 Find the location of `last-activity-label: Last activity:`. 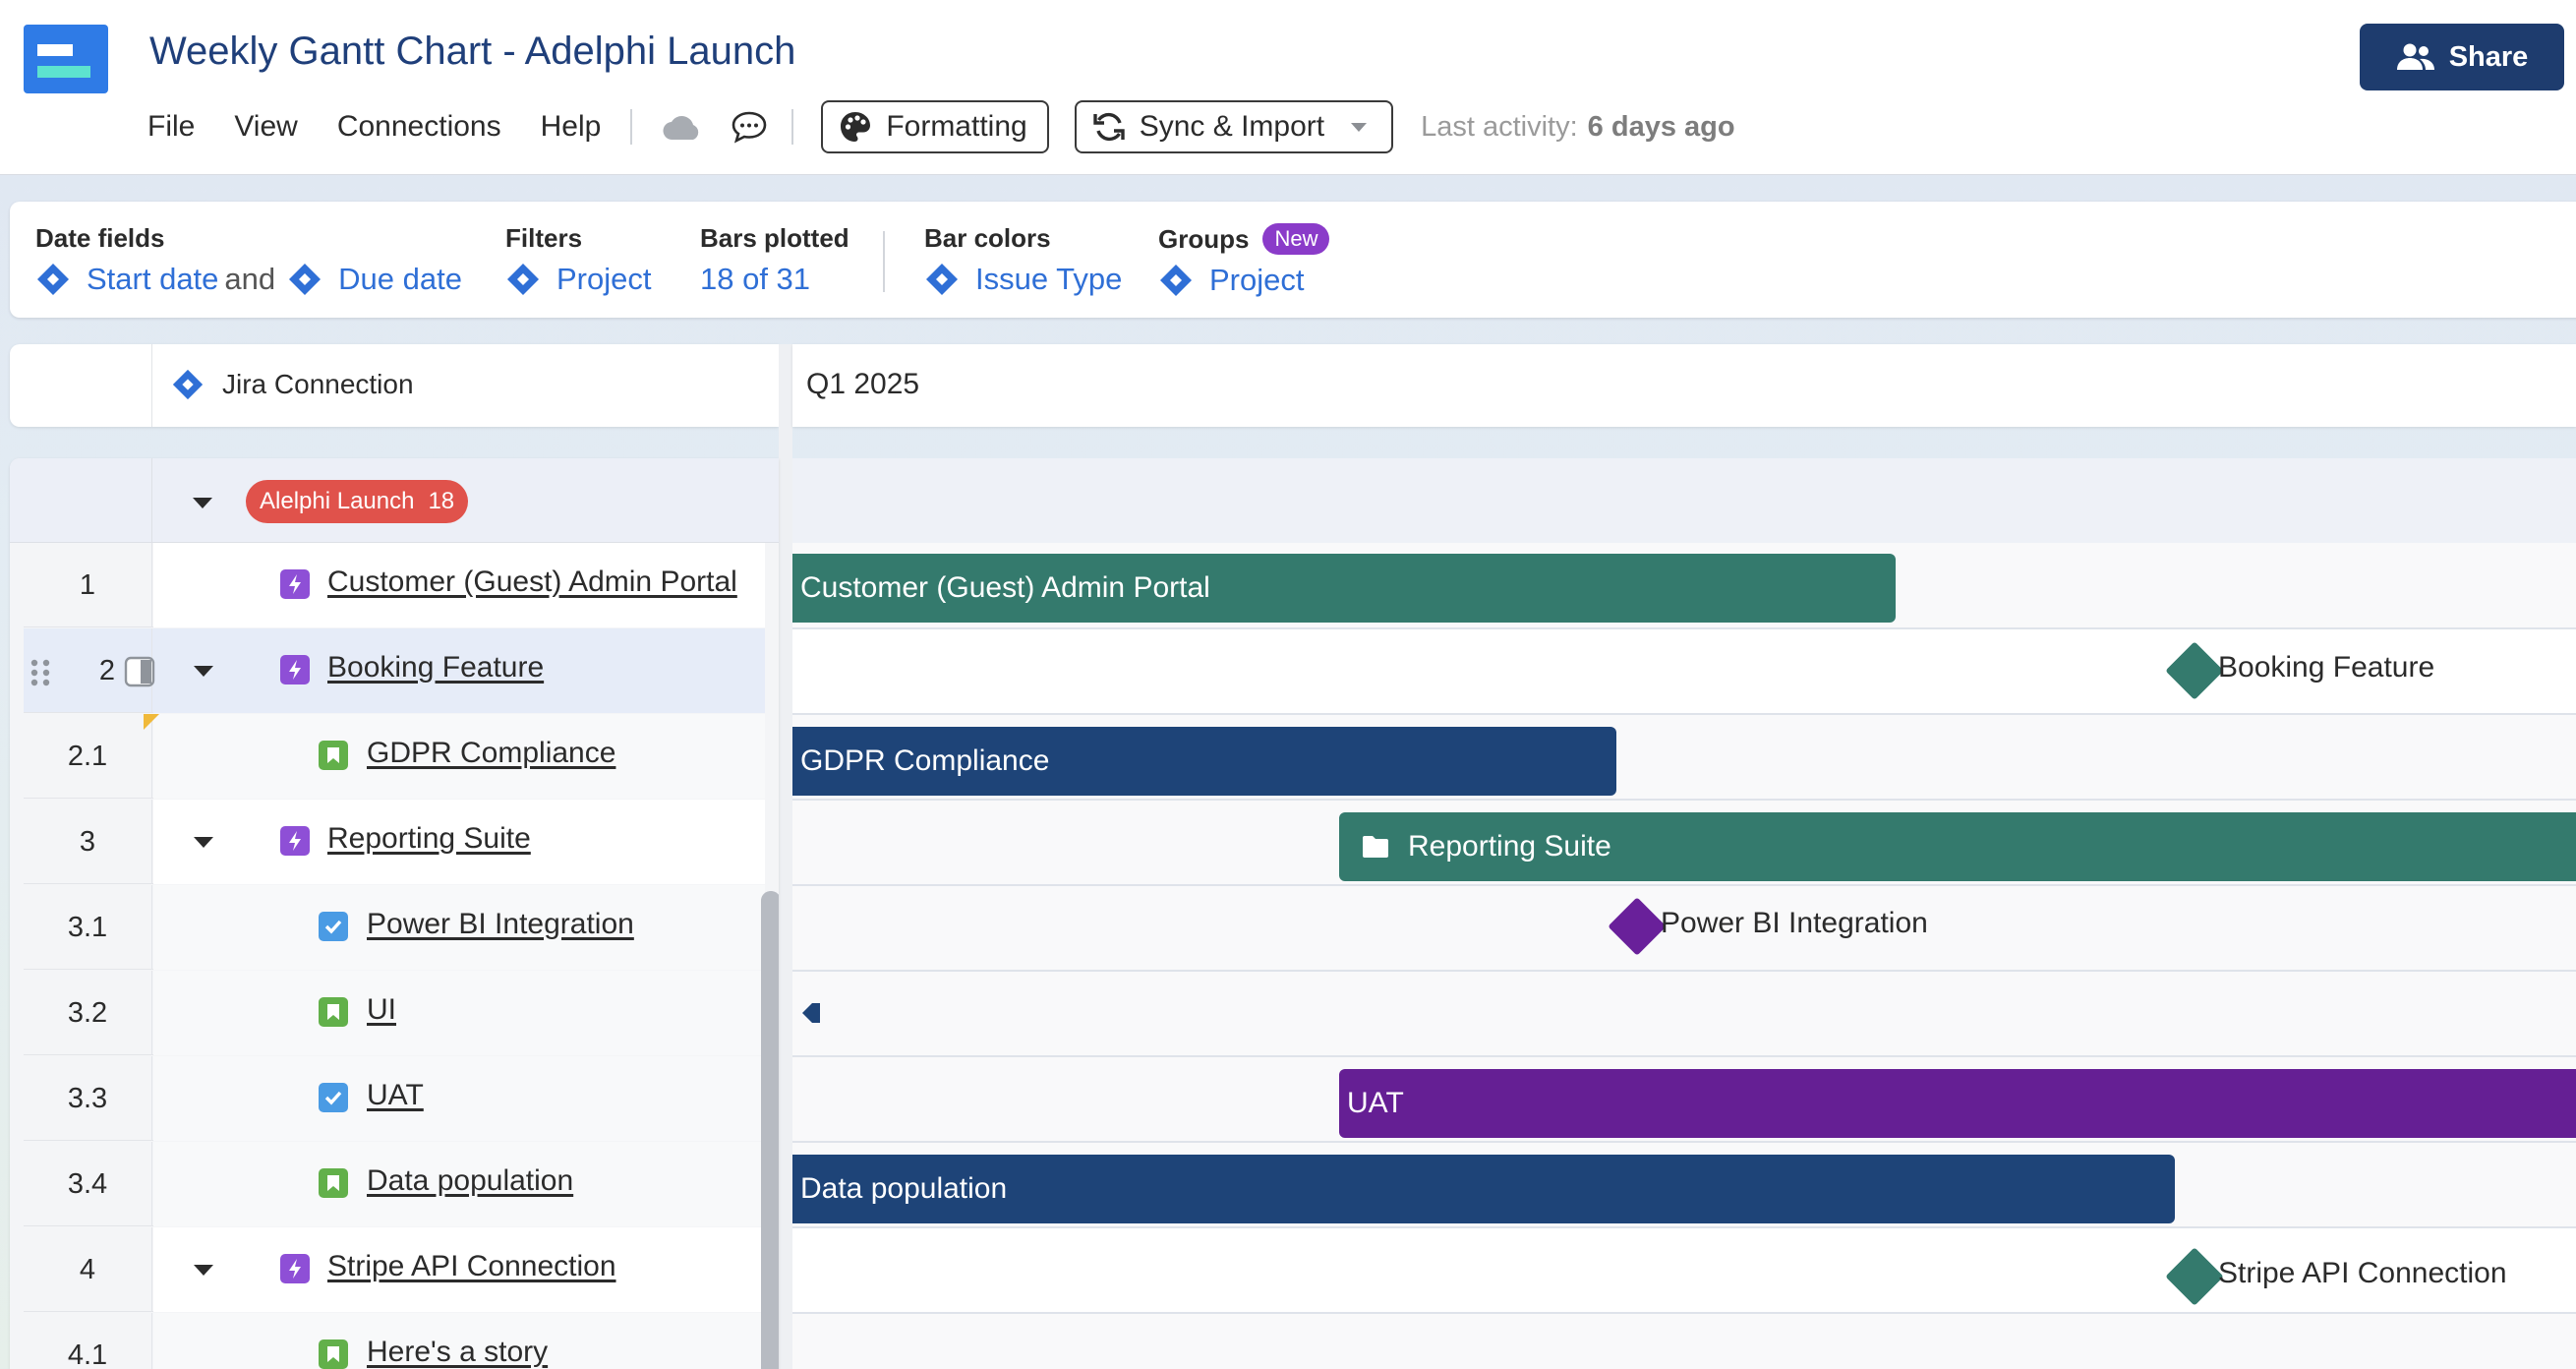

last-activity-label: Last activity: is located at coordinates (1499, 127).